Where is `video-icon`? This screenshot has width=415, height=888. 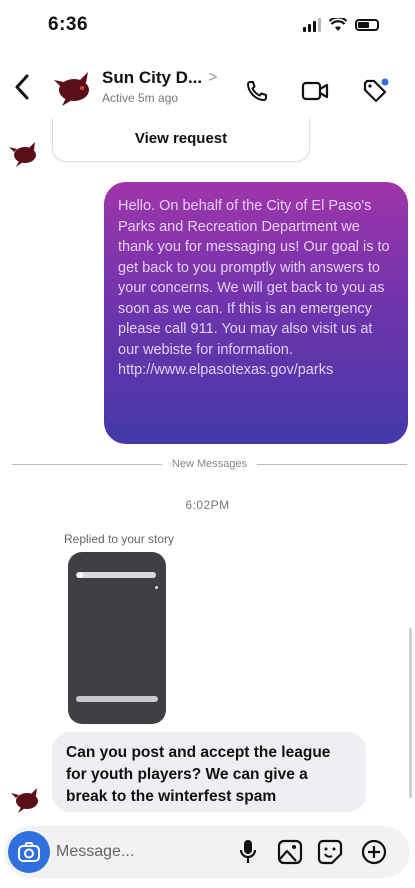 video-icon is located at coordinates (315, 91).